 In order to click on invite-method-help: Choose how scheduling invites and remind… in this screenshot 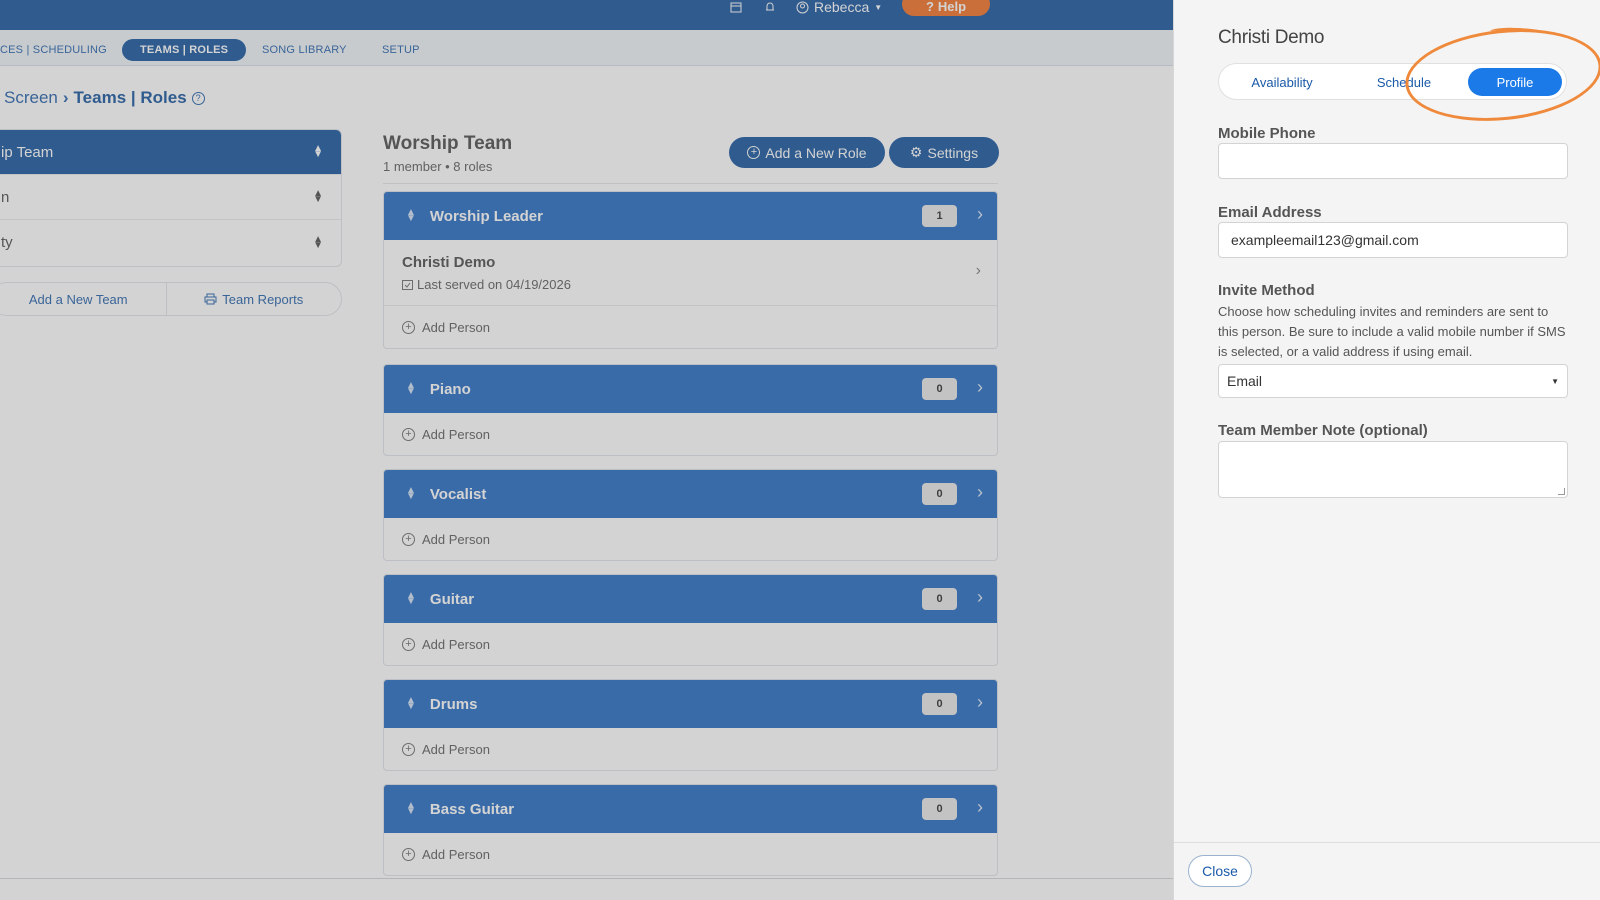, I will do `click(1392, 331)`.